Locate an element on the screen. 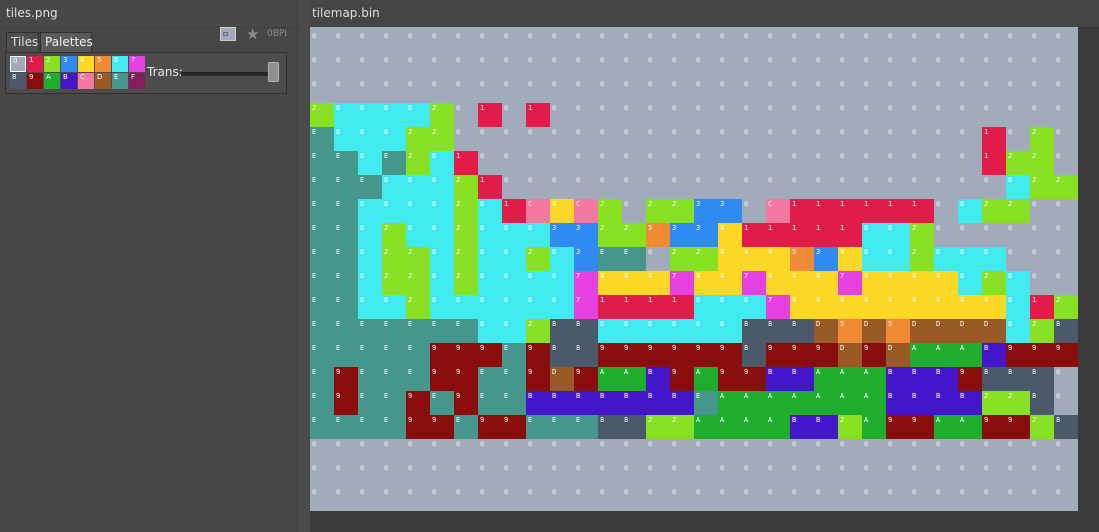 The width and height of the screenshot is (1099, 532). palette-swatch: E is located at coordinates (120, 81).